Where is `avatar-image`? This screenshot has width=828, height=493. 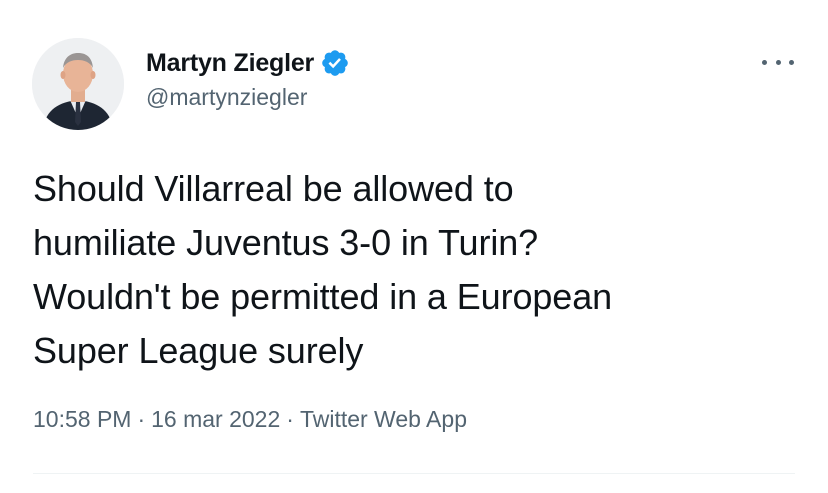 avatar-image is located at coordinates (78, 84).